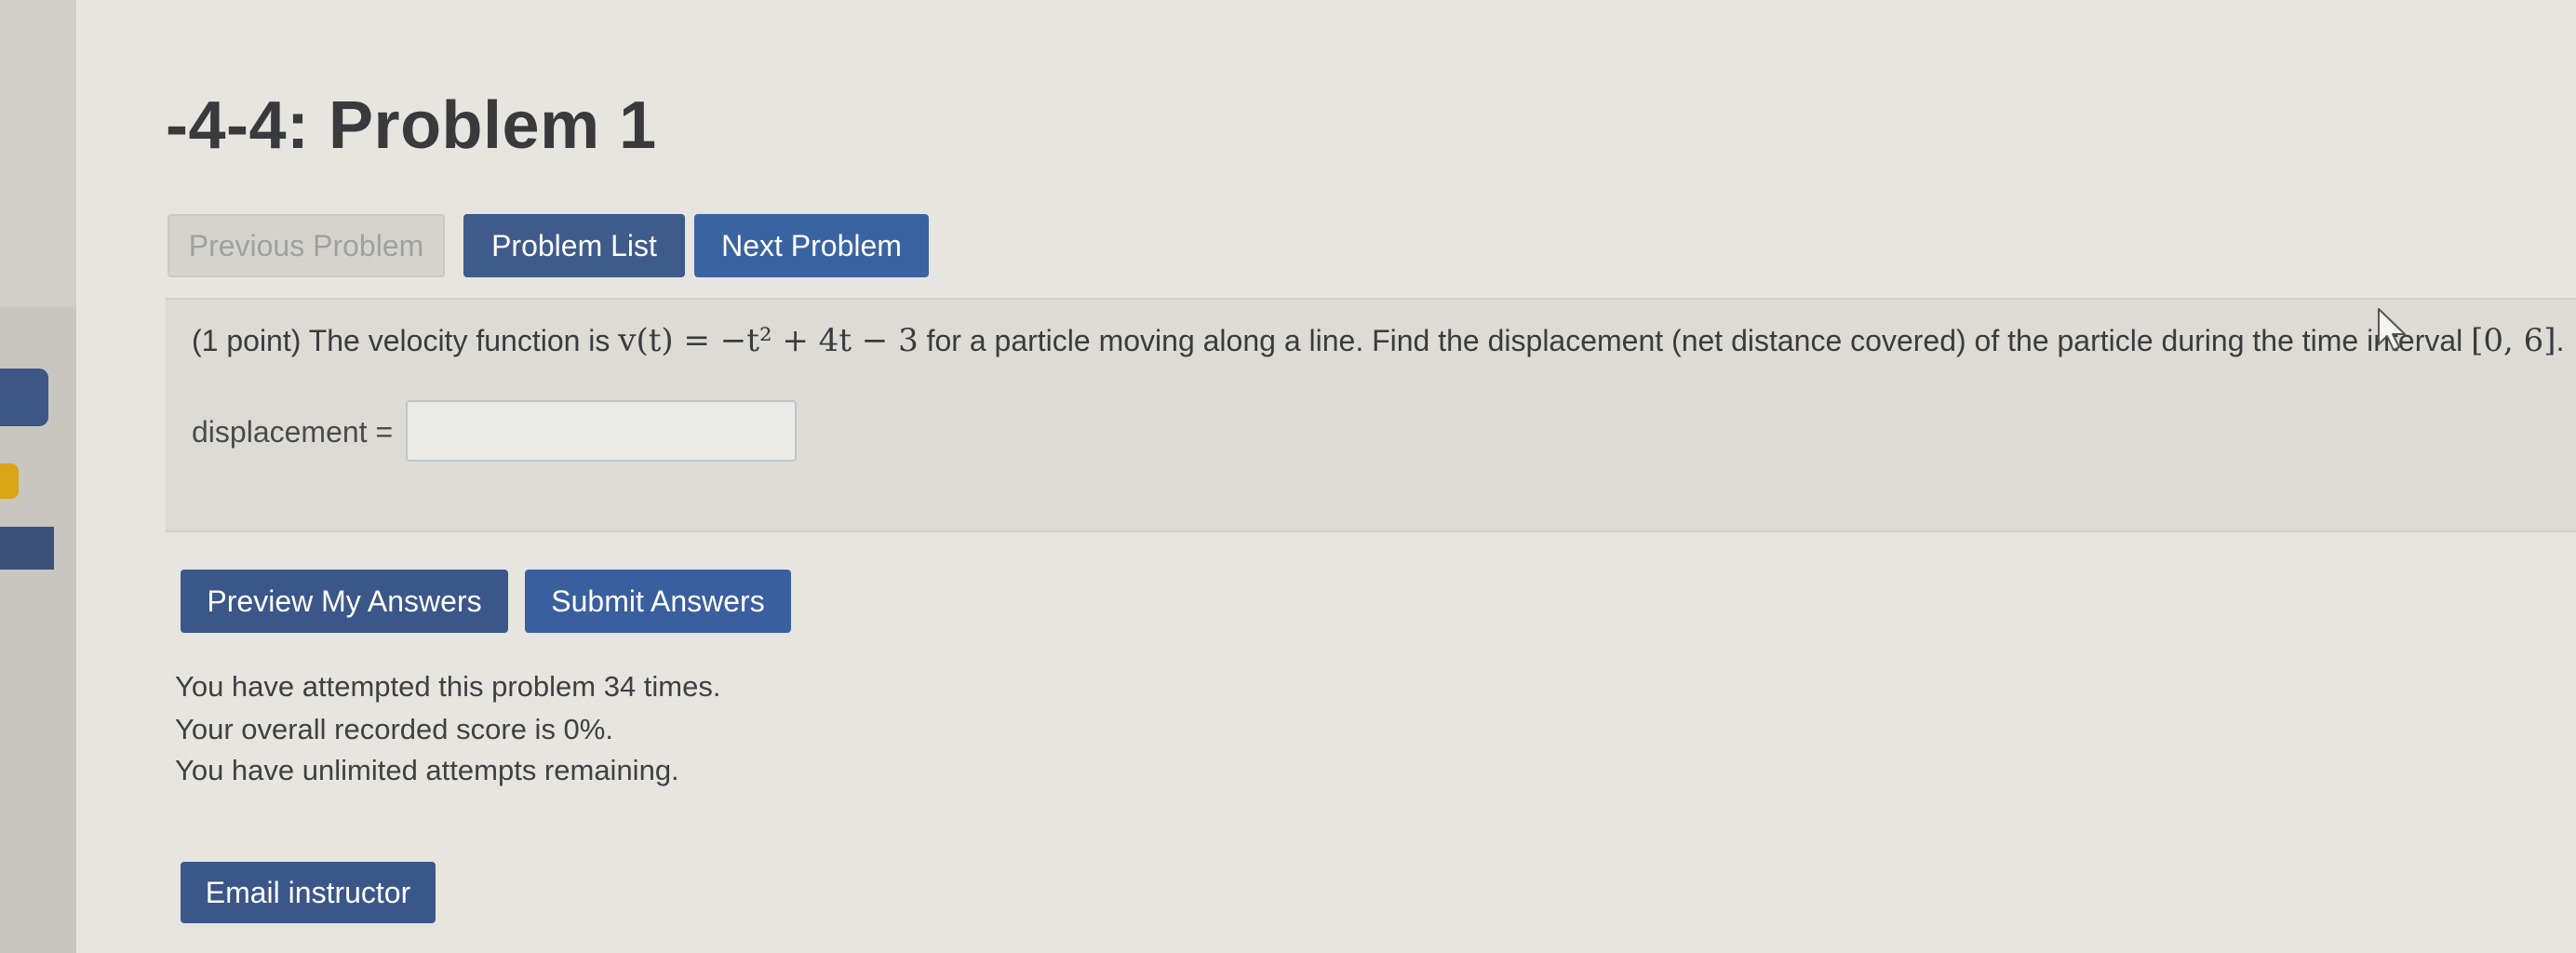  What do you see at coordinates (9, 481) in the screenshot?
I see `sidebar-tab-yellow` at bounding box center [9, 481].